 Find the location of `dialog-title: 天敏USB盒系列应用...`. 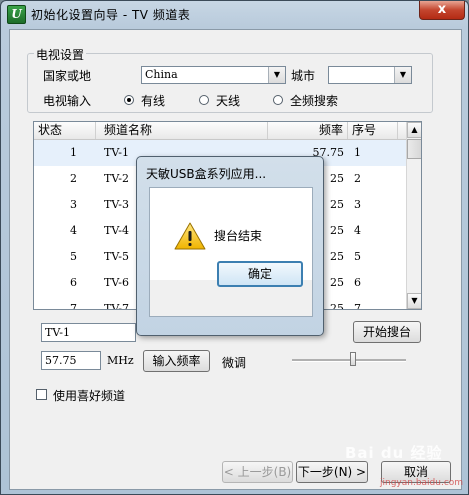

dialog-title: 天敏USB盒系列应用... is located at coordinates (206, 174).